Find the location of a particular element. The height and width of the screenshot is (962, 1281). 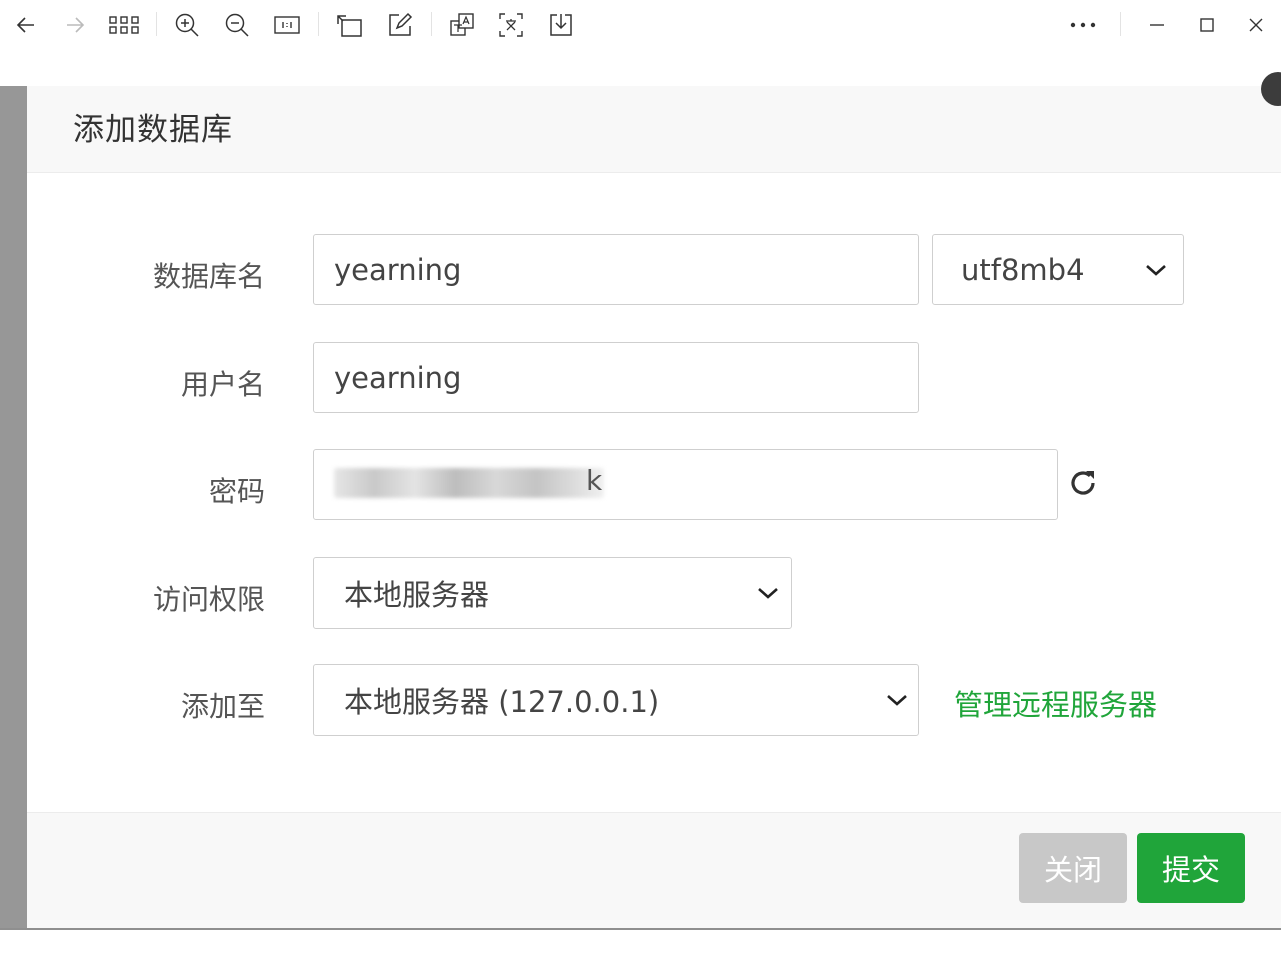

download-icon is located at coordinates (561, 25).